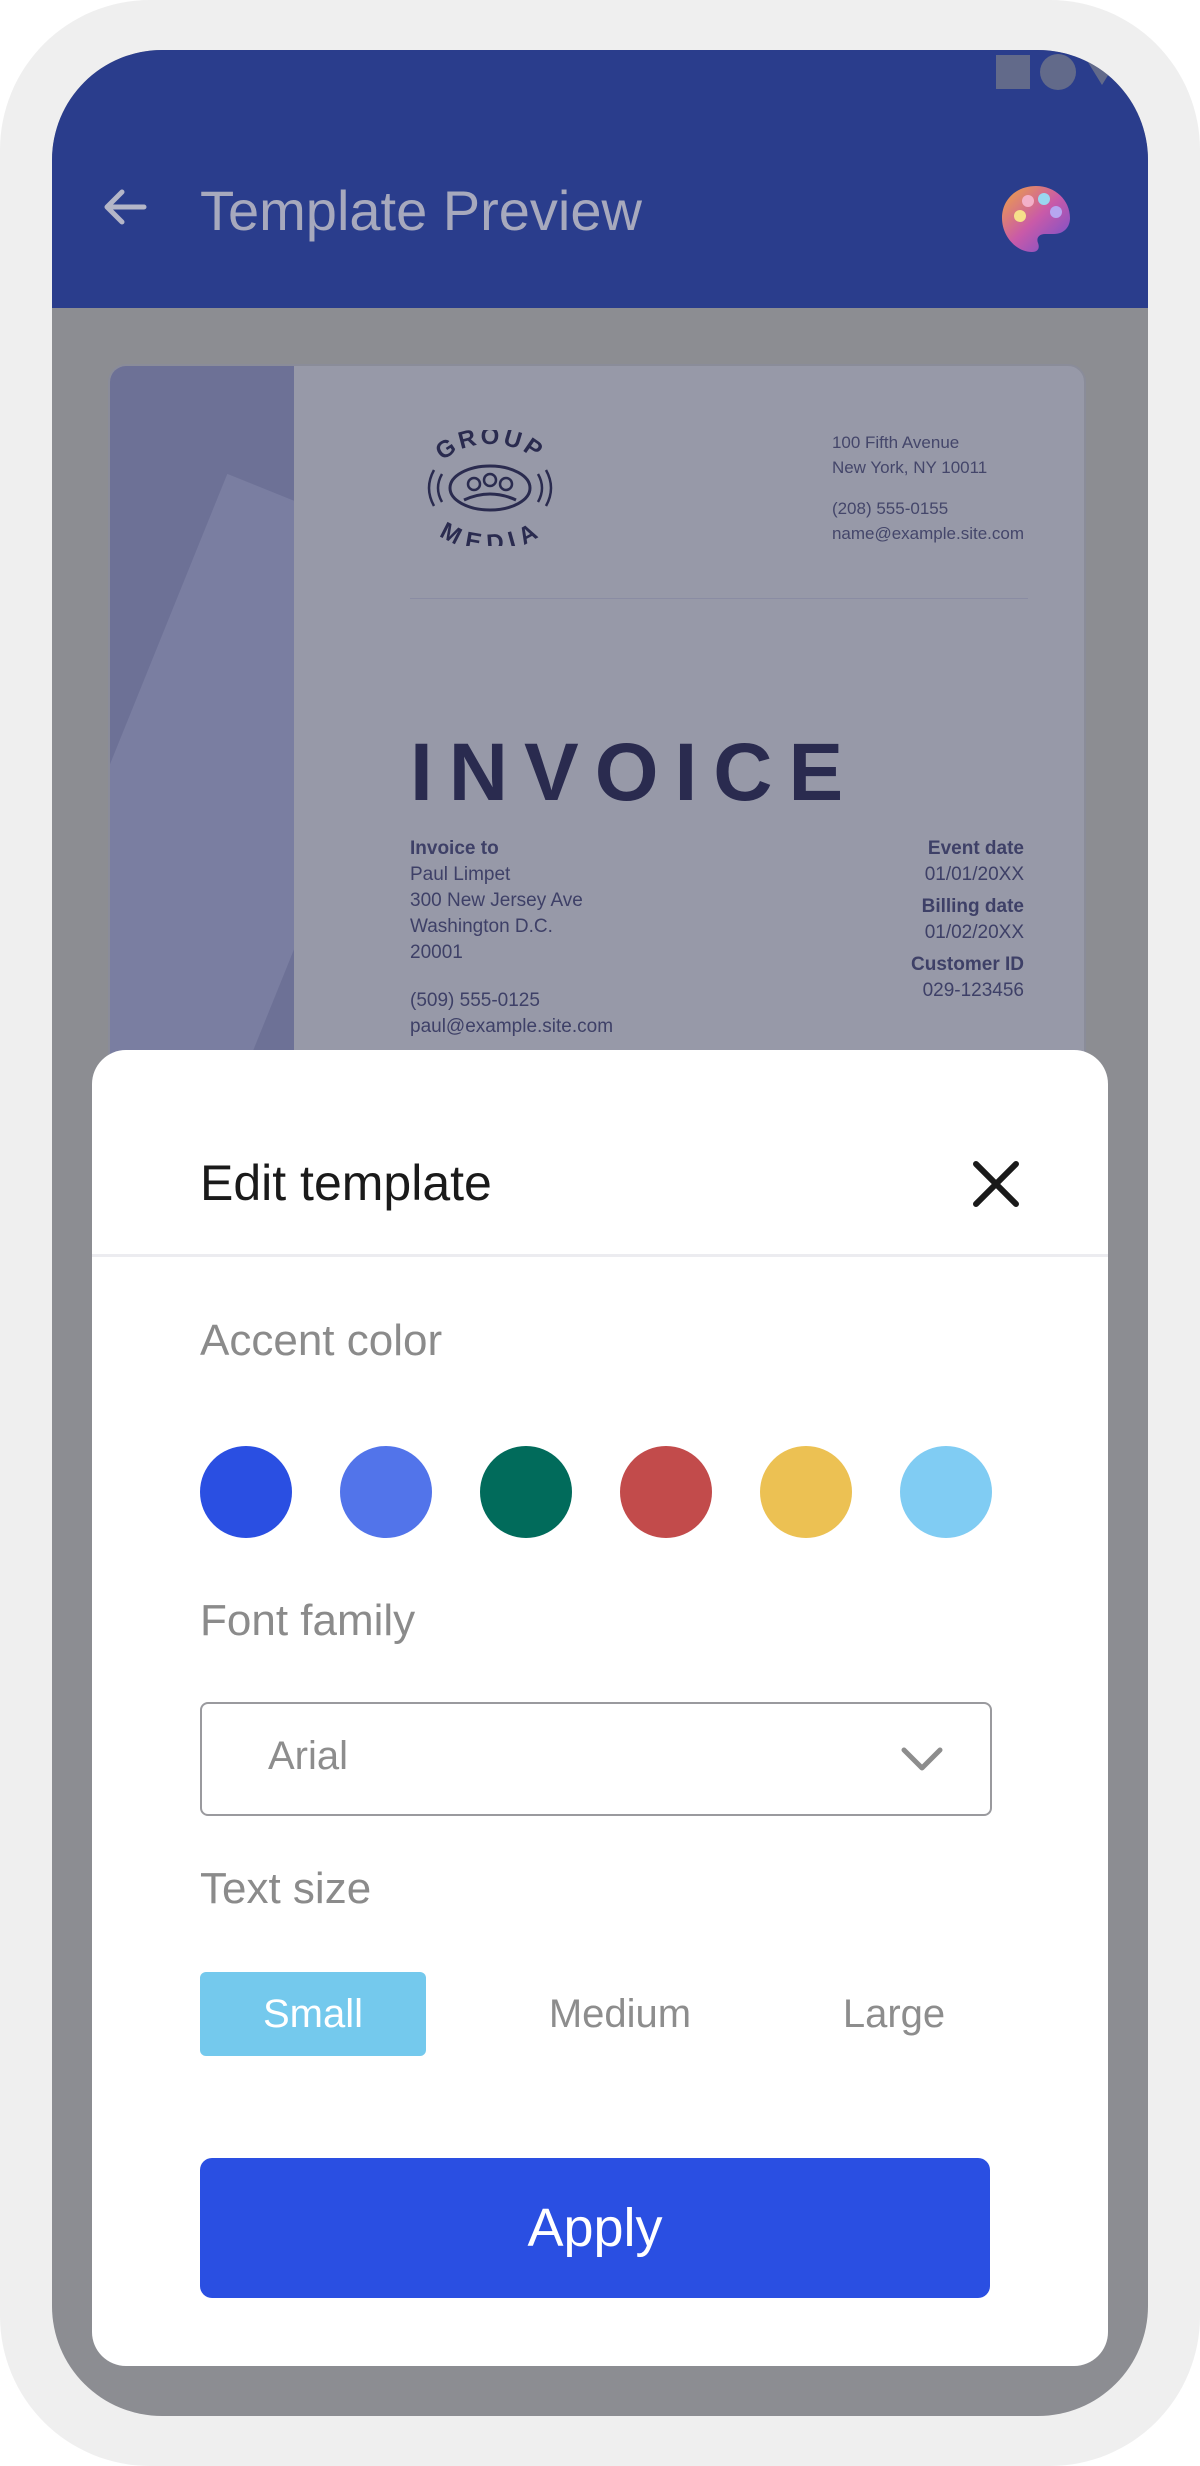 The width and height of the screenshot is (1200, 2466). What do you see at coordinates (308, 1756) in the screenshot?
I see `font-family-value: Arial` at bounding box center [308, 1756].